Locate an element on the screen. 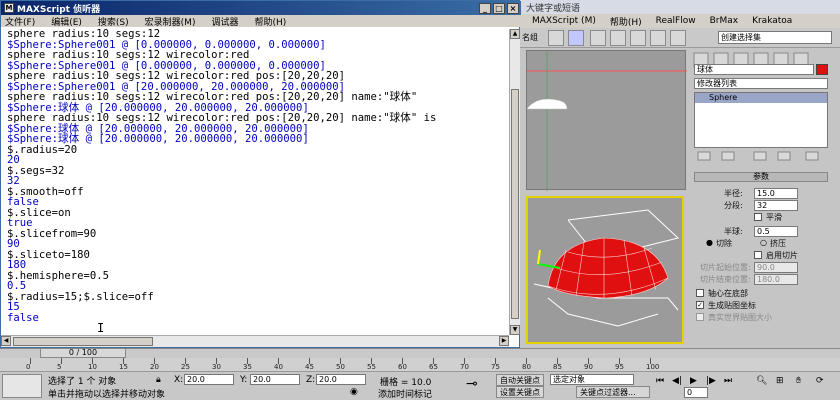 The height and width of the screenshot is (400, 840). listener-line: $.slicefrom=90 is located at coordinates (52, 233).